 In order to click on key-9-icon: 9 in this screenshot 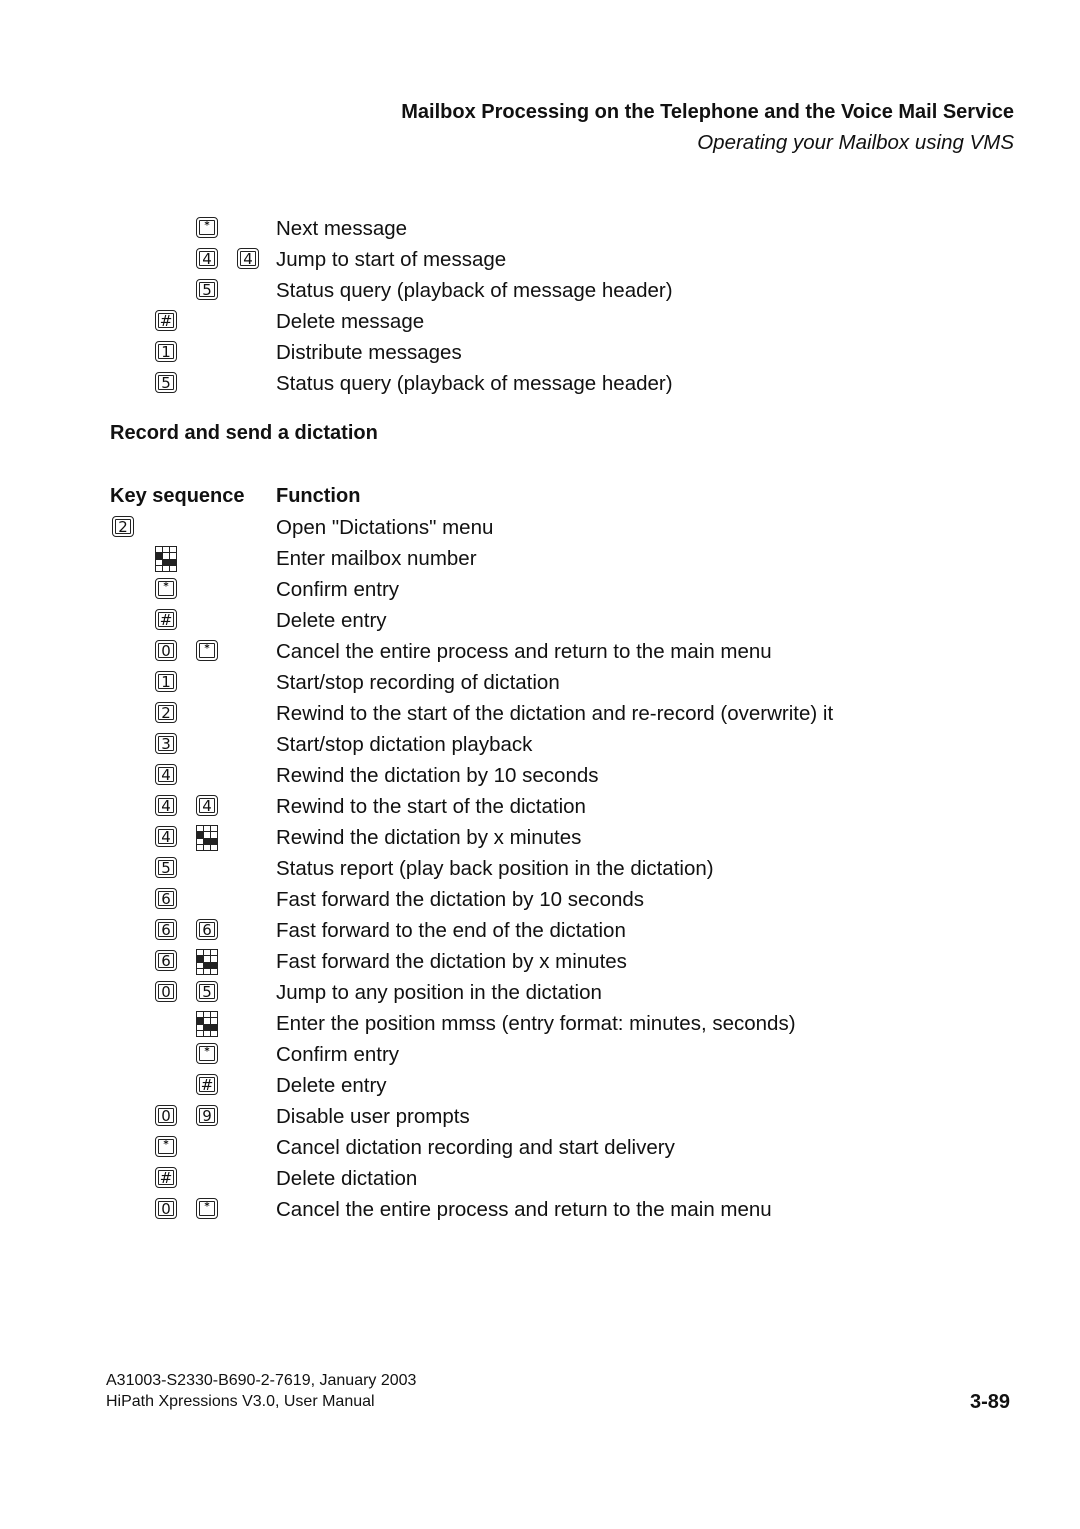, I will do `click(207, 1115)`.